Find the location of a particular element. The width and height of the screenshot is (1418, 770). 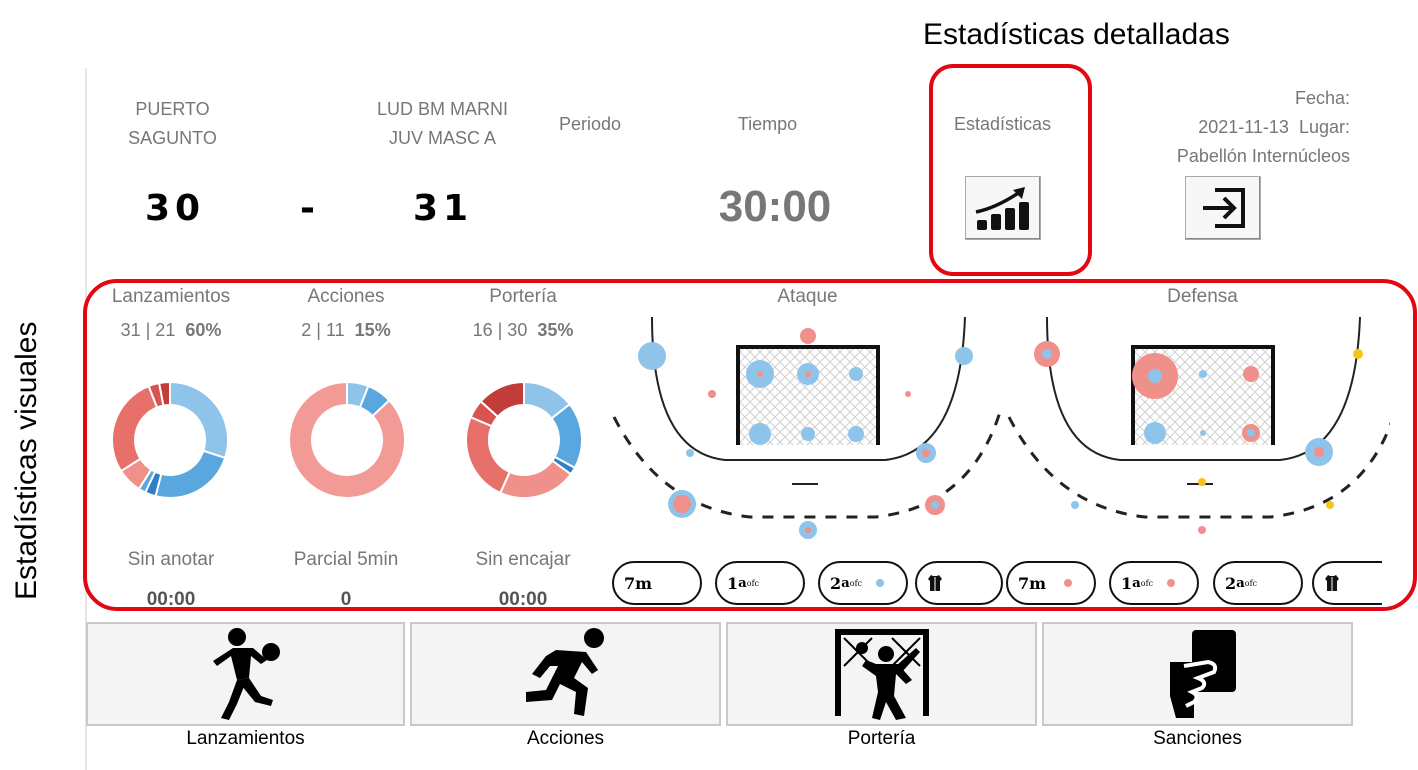

goalkeeping-label: Portería is located at coordinates (881, 738).